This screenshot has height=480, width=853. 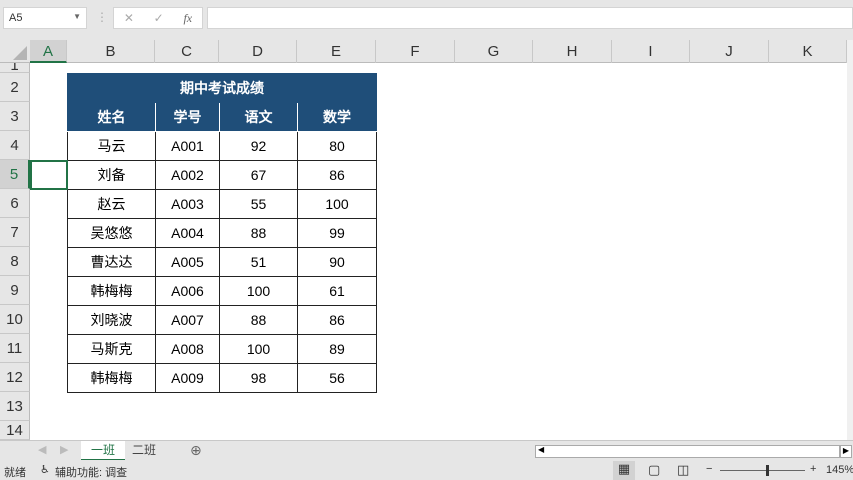 I want to click on scroll-tabs-left-icon: ◀, so click(x=42, y=449).